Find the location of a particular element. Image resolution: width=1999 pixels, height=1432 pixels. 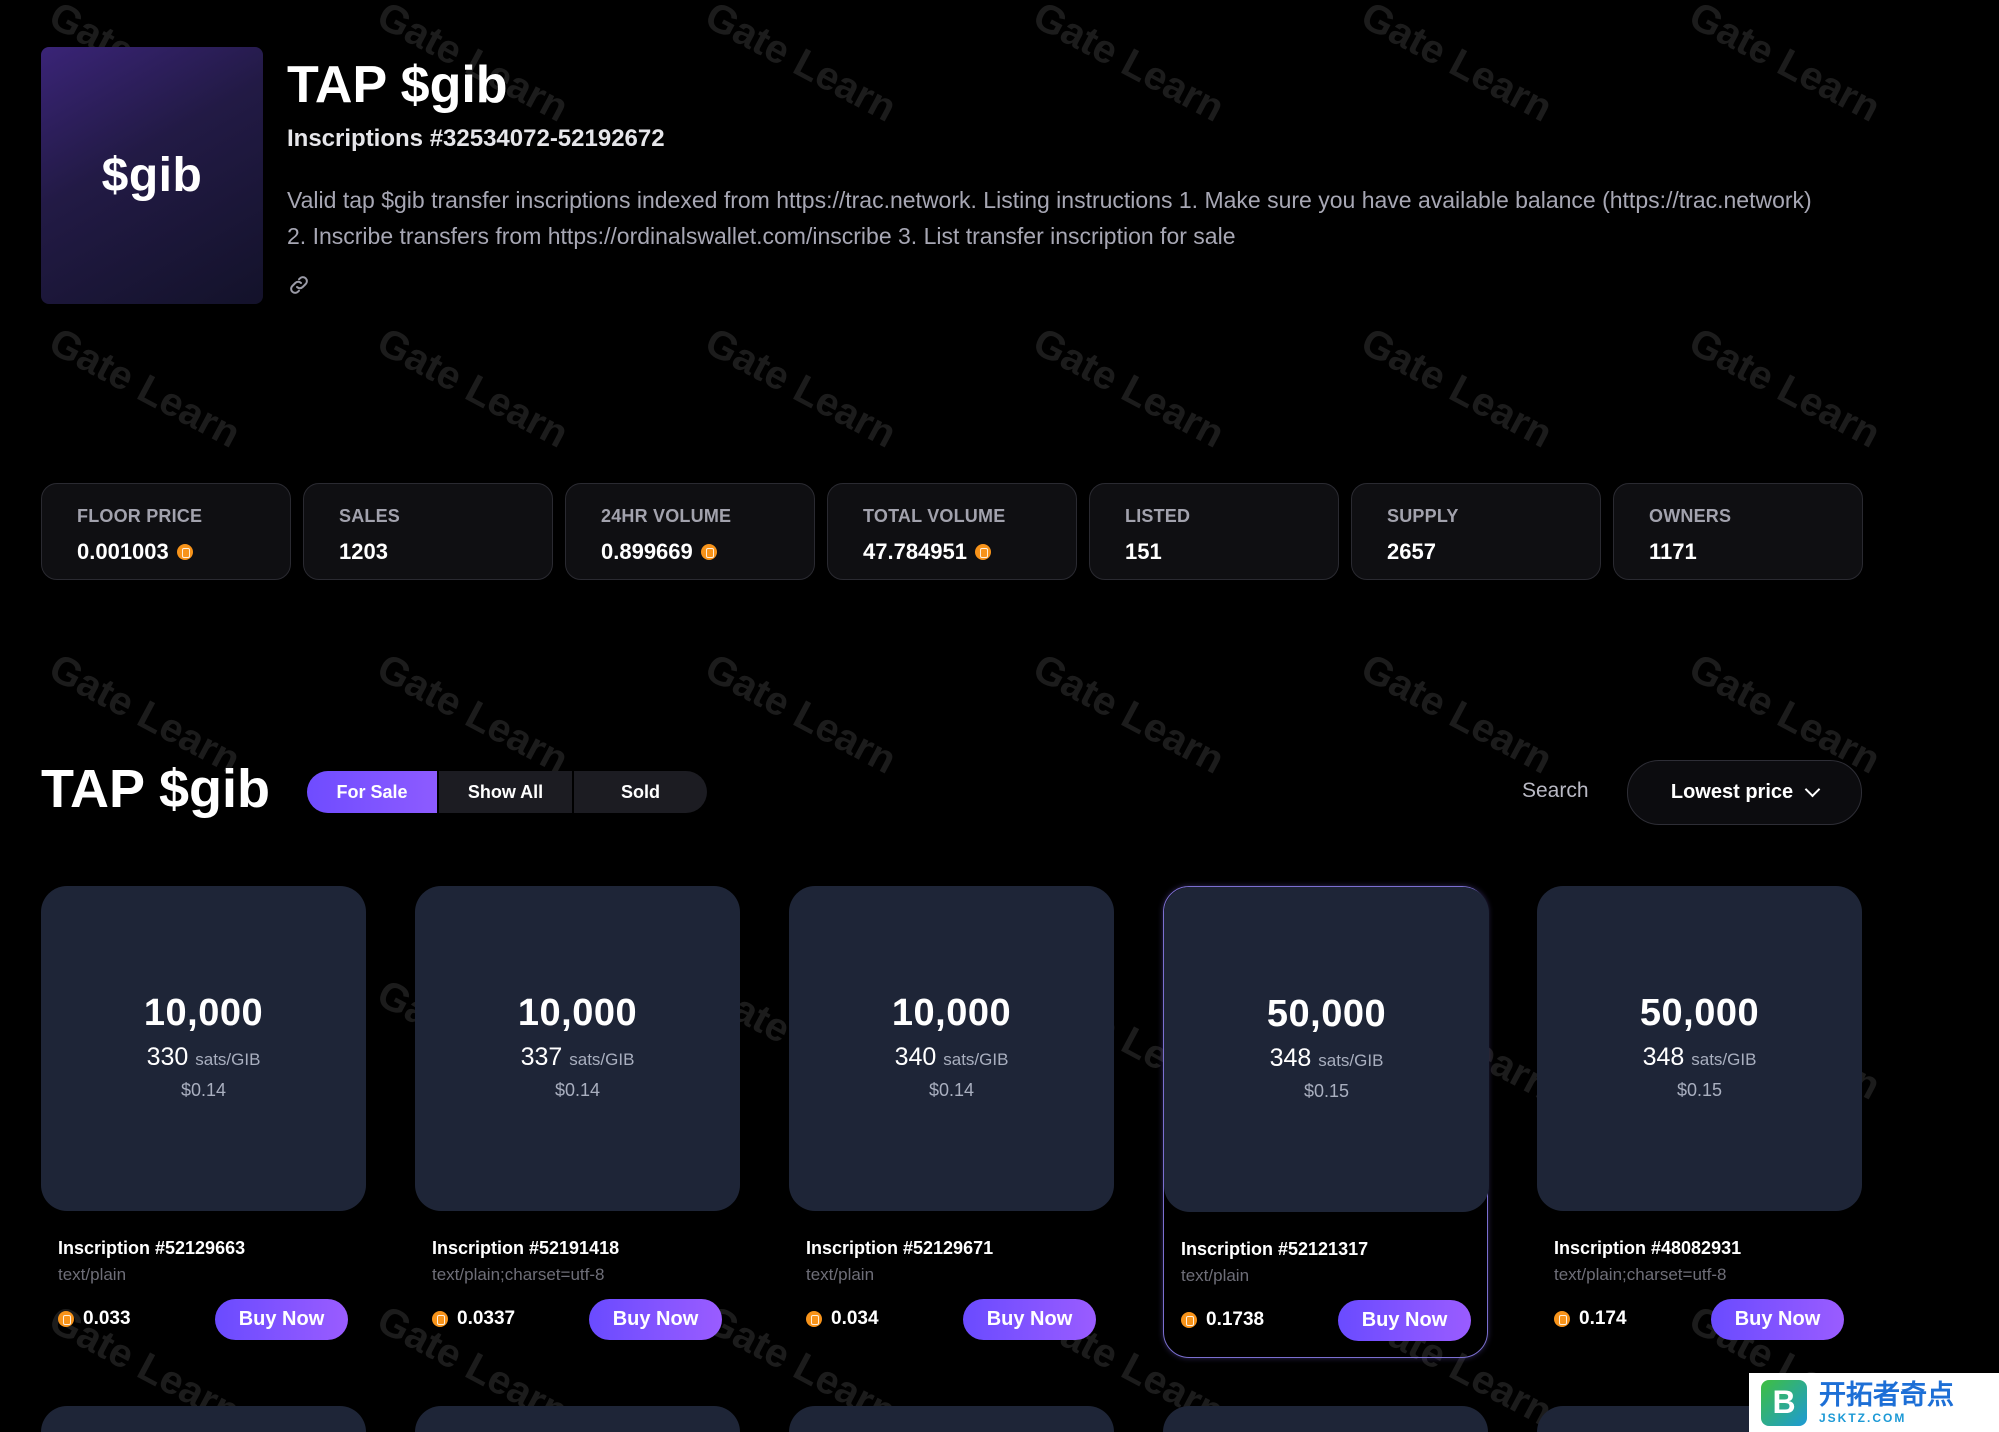

stat-value: 1203 is located at coordinates (445, 552).